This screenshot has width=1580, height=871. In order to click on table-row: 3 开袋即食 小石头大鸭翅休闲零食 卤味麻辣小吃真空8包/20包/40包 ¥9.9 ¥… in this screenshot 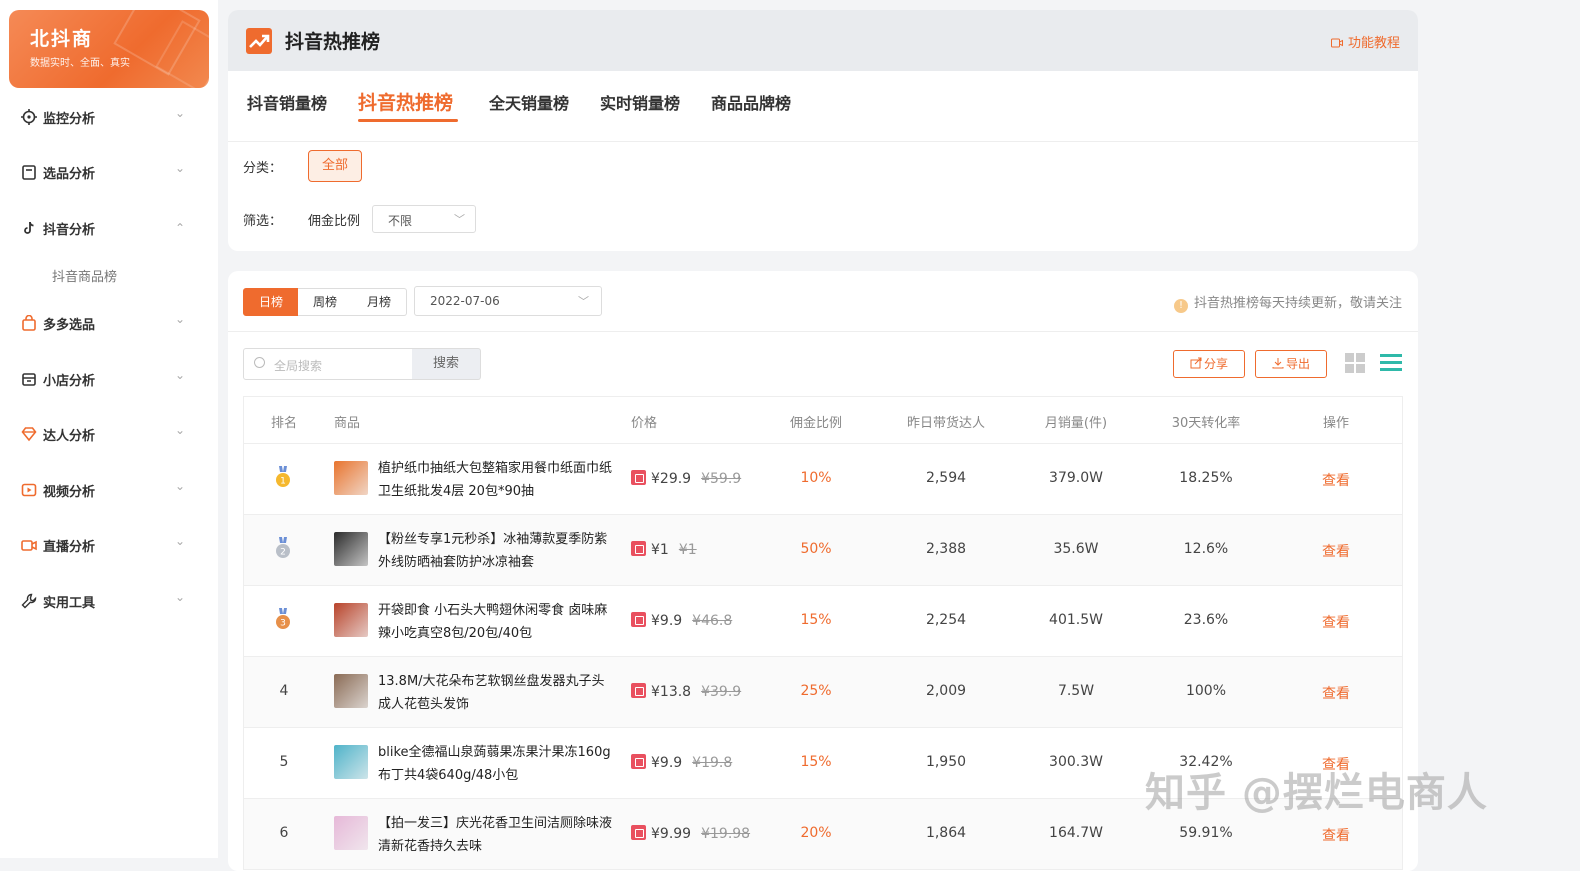, I will do `click(823, 621)`.